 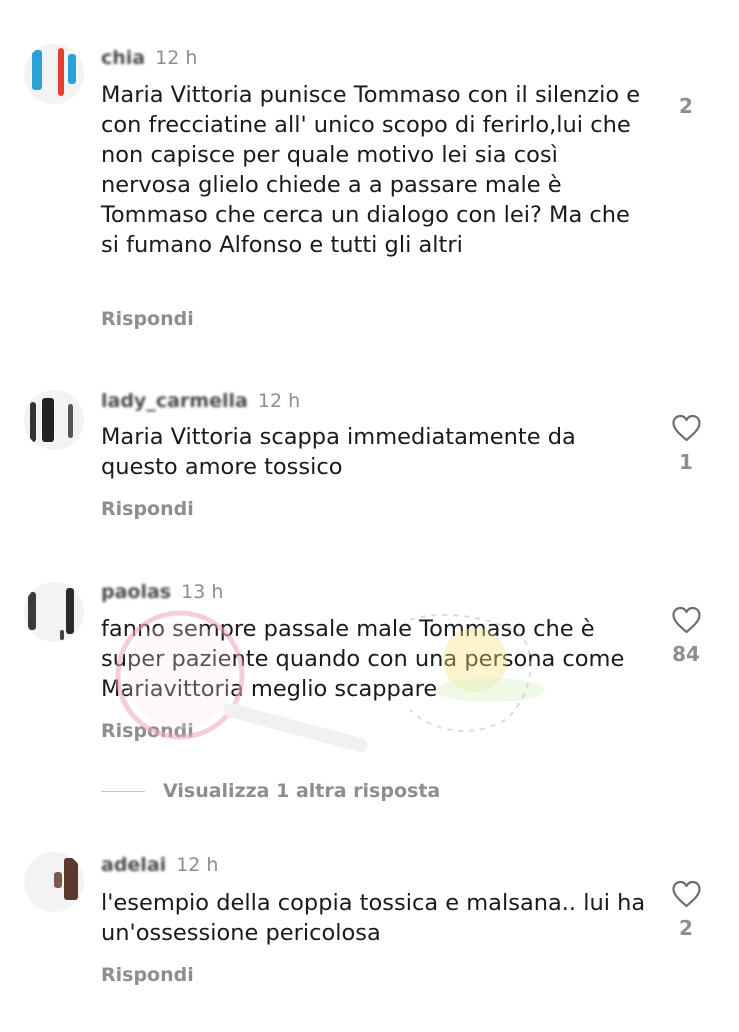 I want to click on username-link: paolas, so click(x=136, y=592).